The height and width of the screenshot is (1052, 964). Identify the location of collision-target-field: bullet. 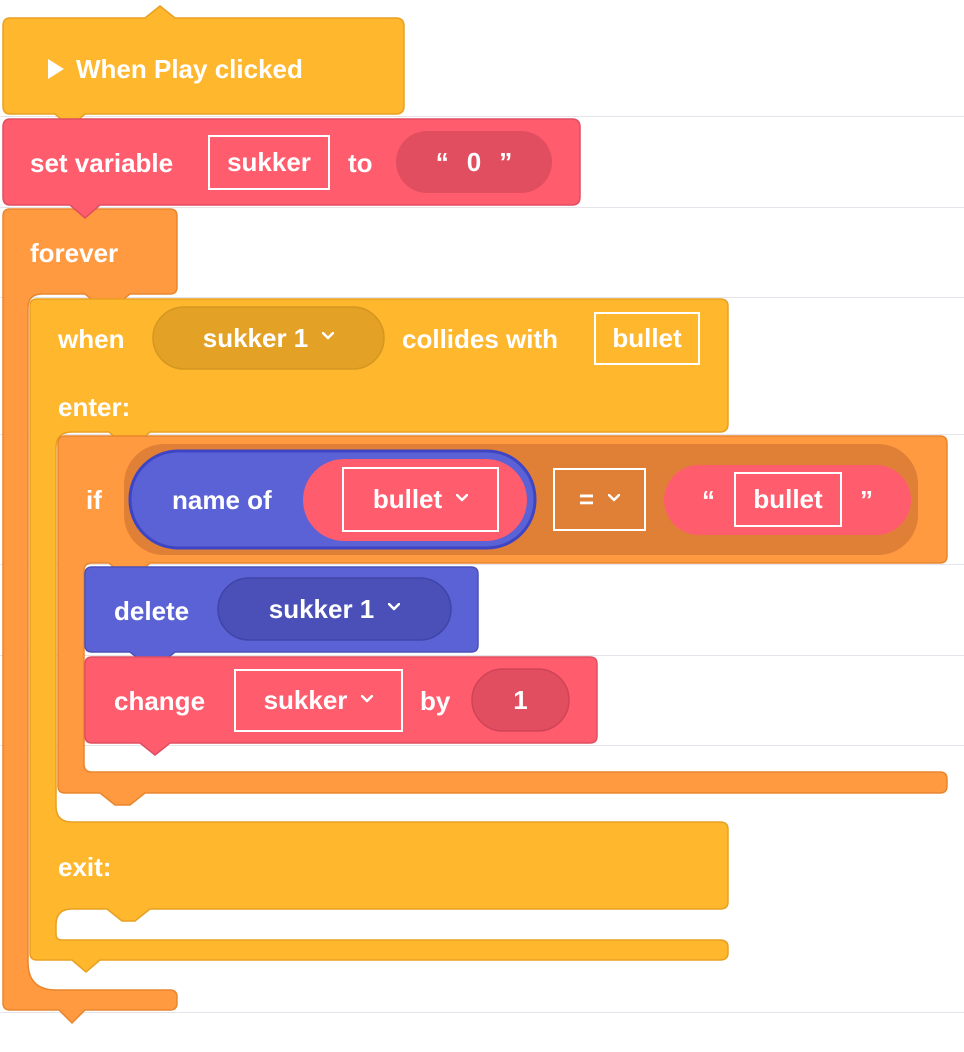
(647, 338).